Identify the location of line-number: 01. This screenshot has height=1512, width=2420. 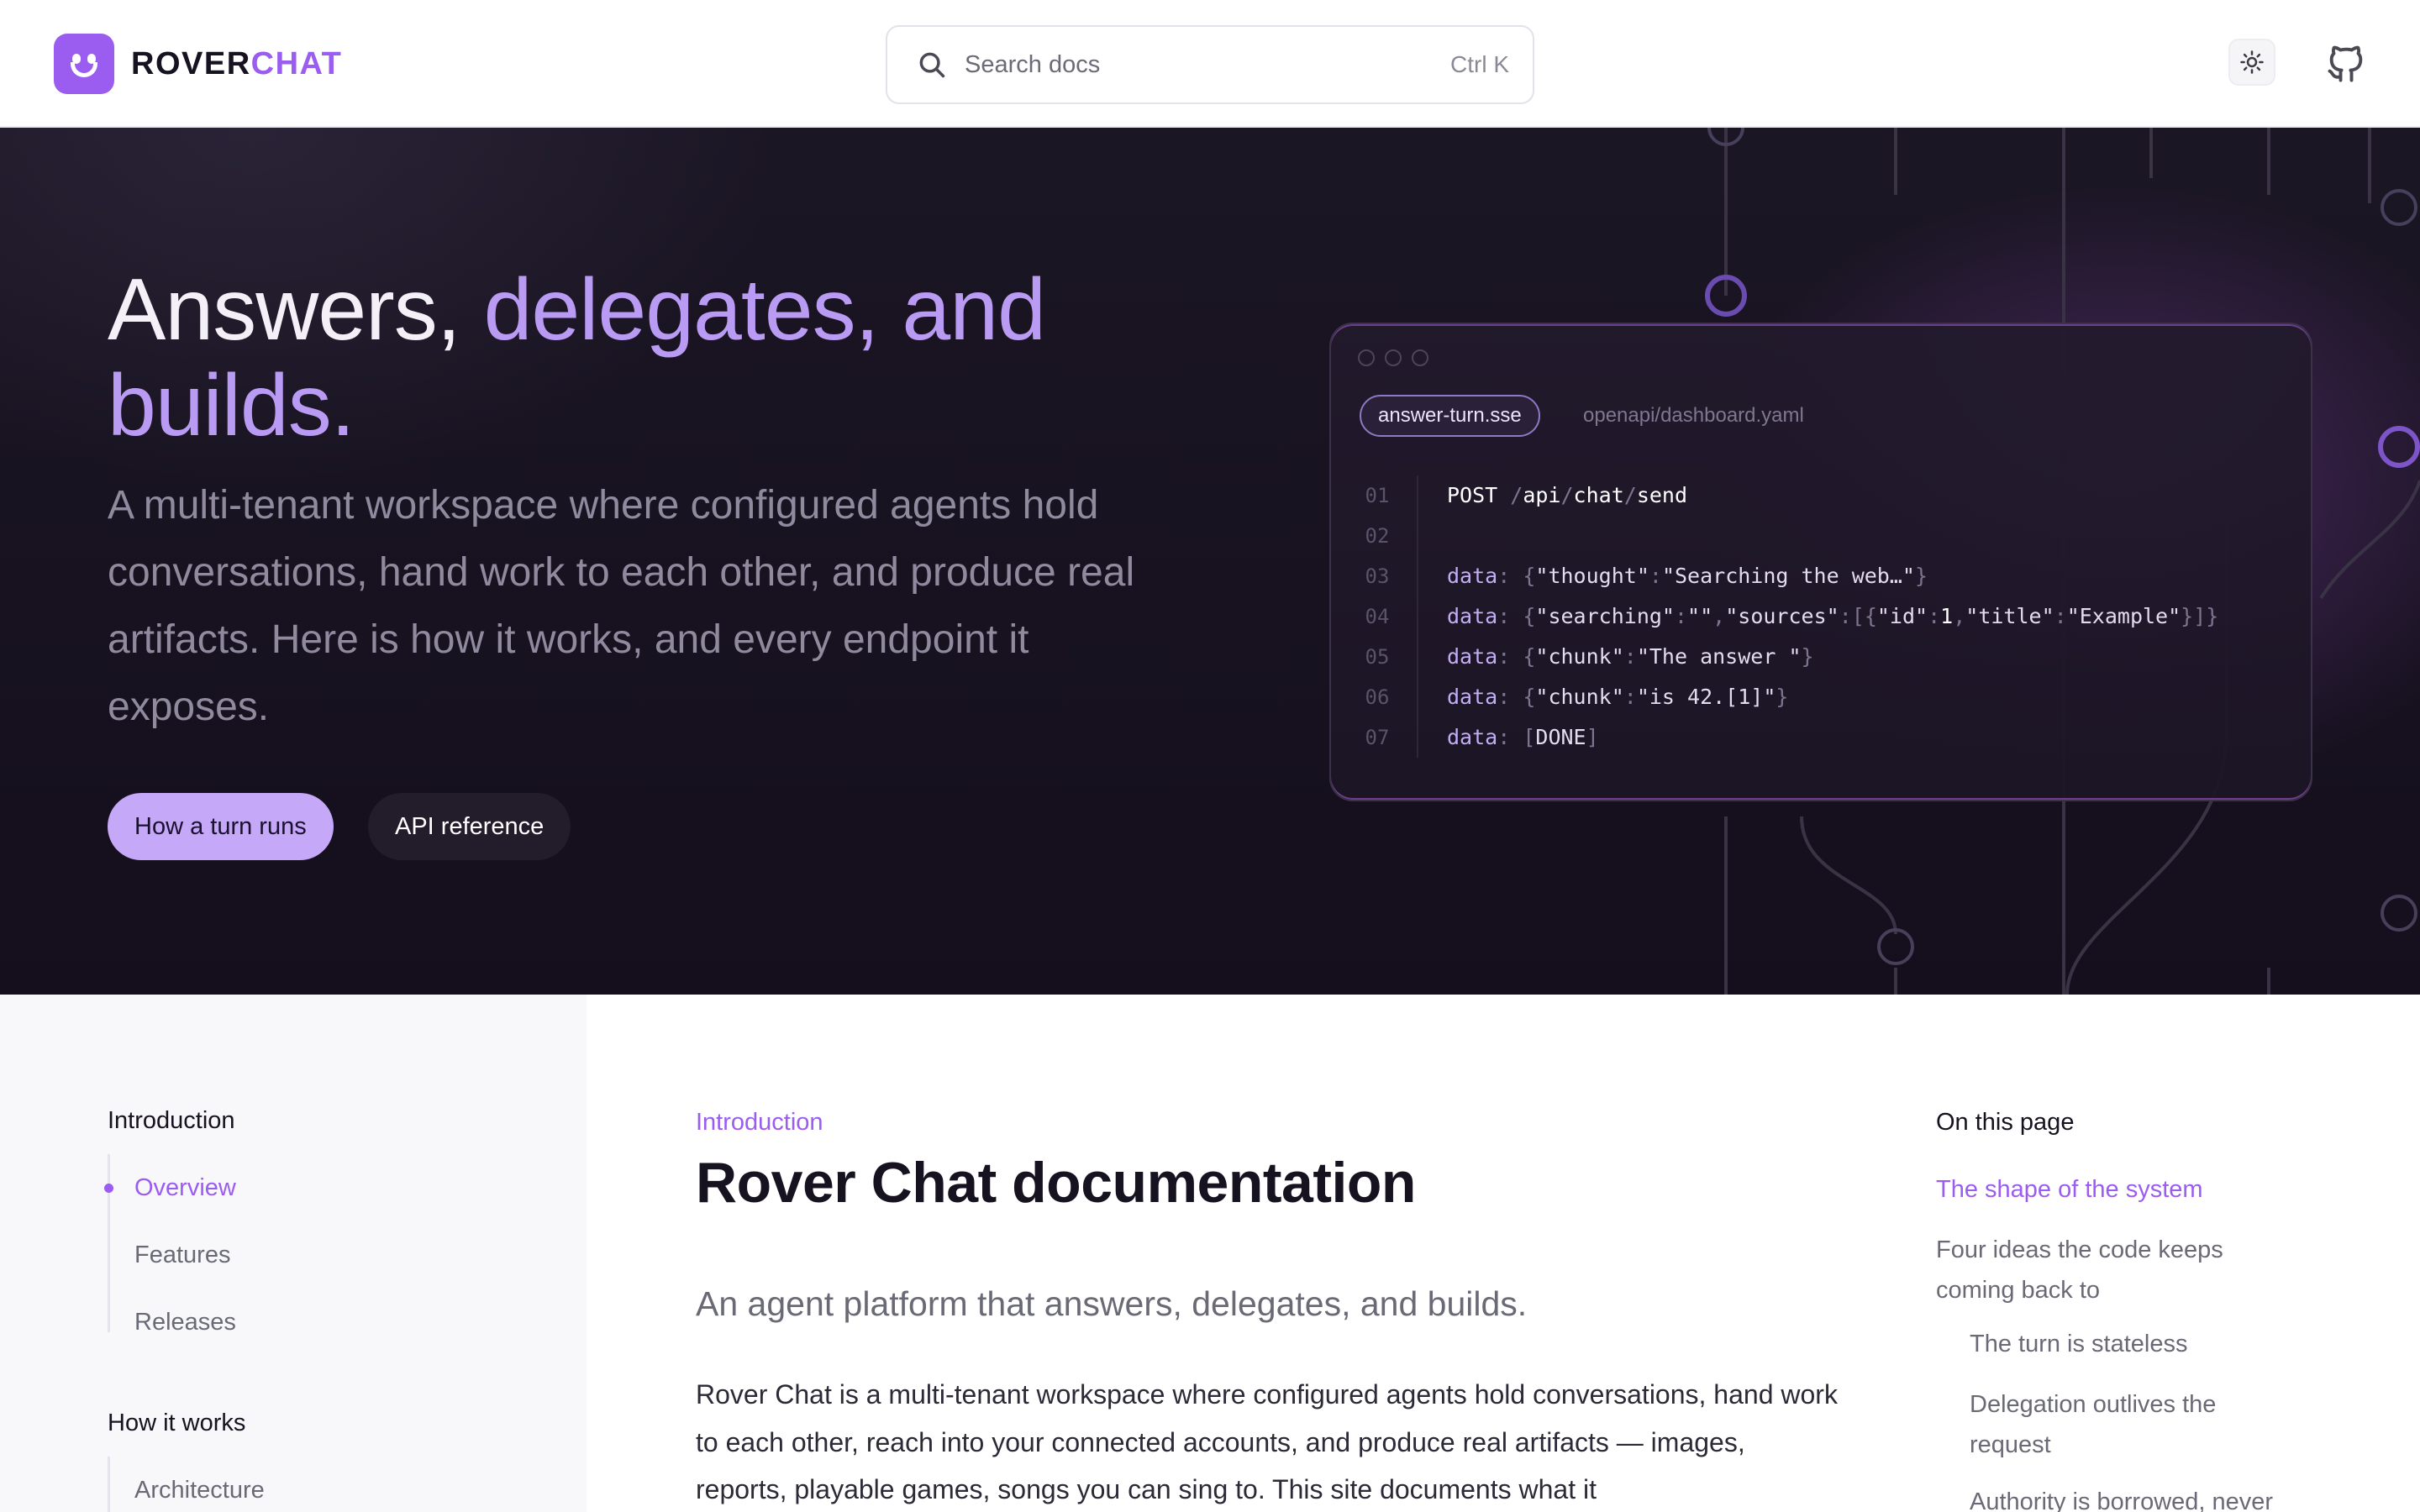
(1377, 495).